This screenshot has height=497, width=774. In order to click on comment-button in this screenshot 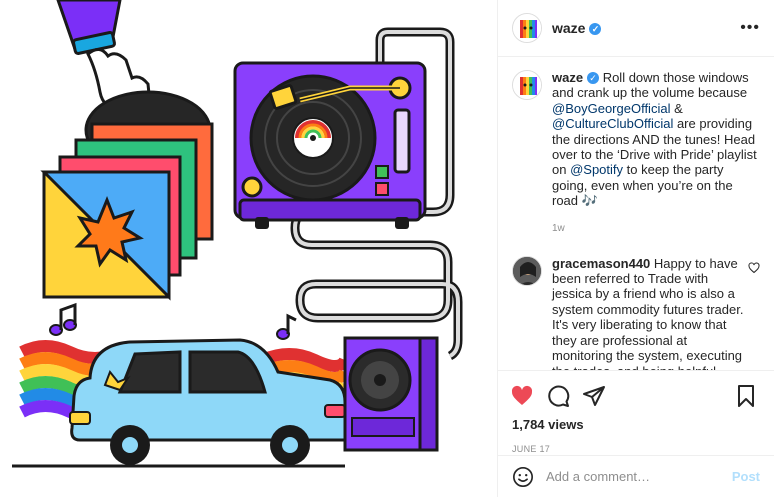, I will do `click(558, 396)`.